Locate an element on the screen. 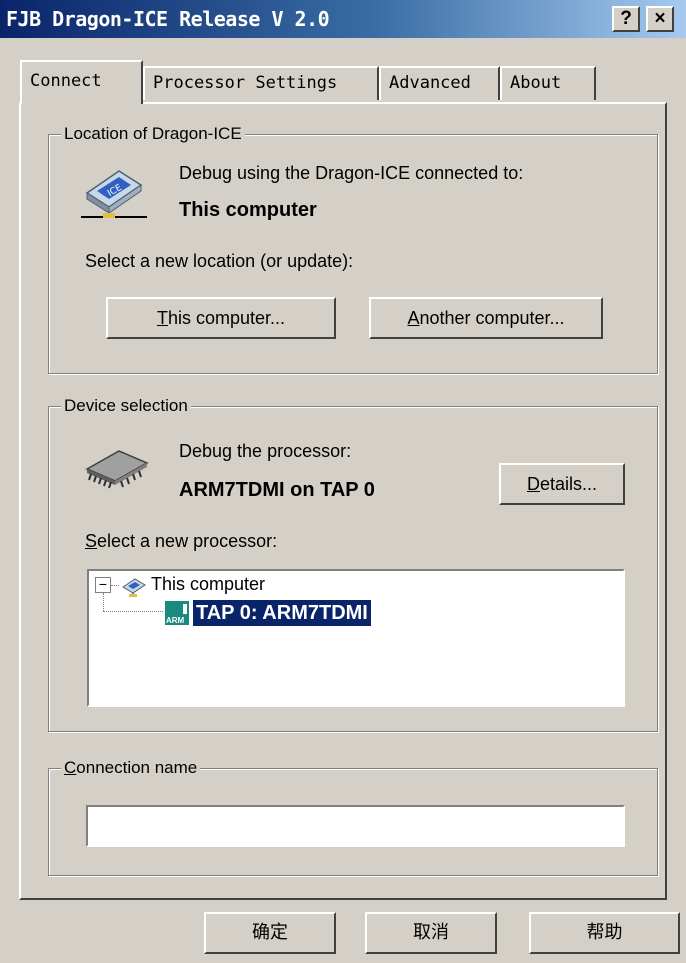 The height and width of the screenshot is (963, 686). tree-collapse-toggle: − is located at coordinates (103, 585).